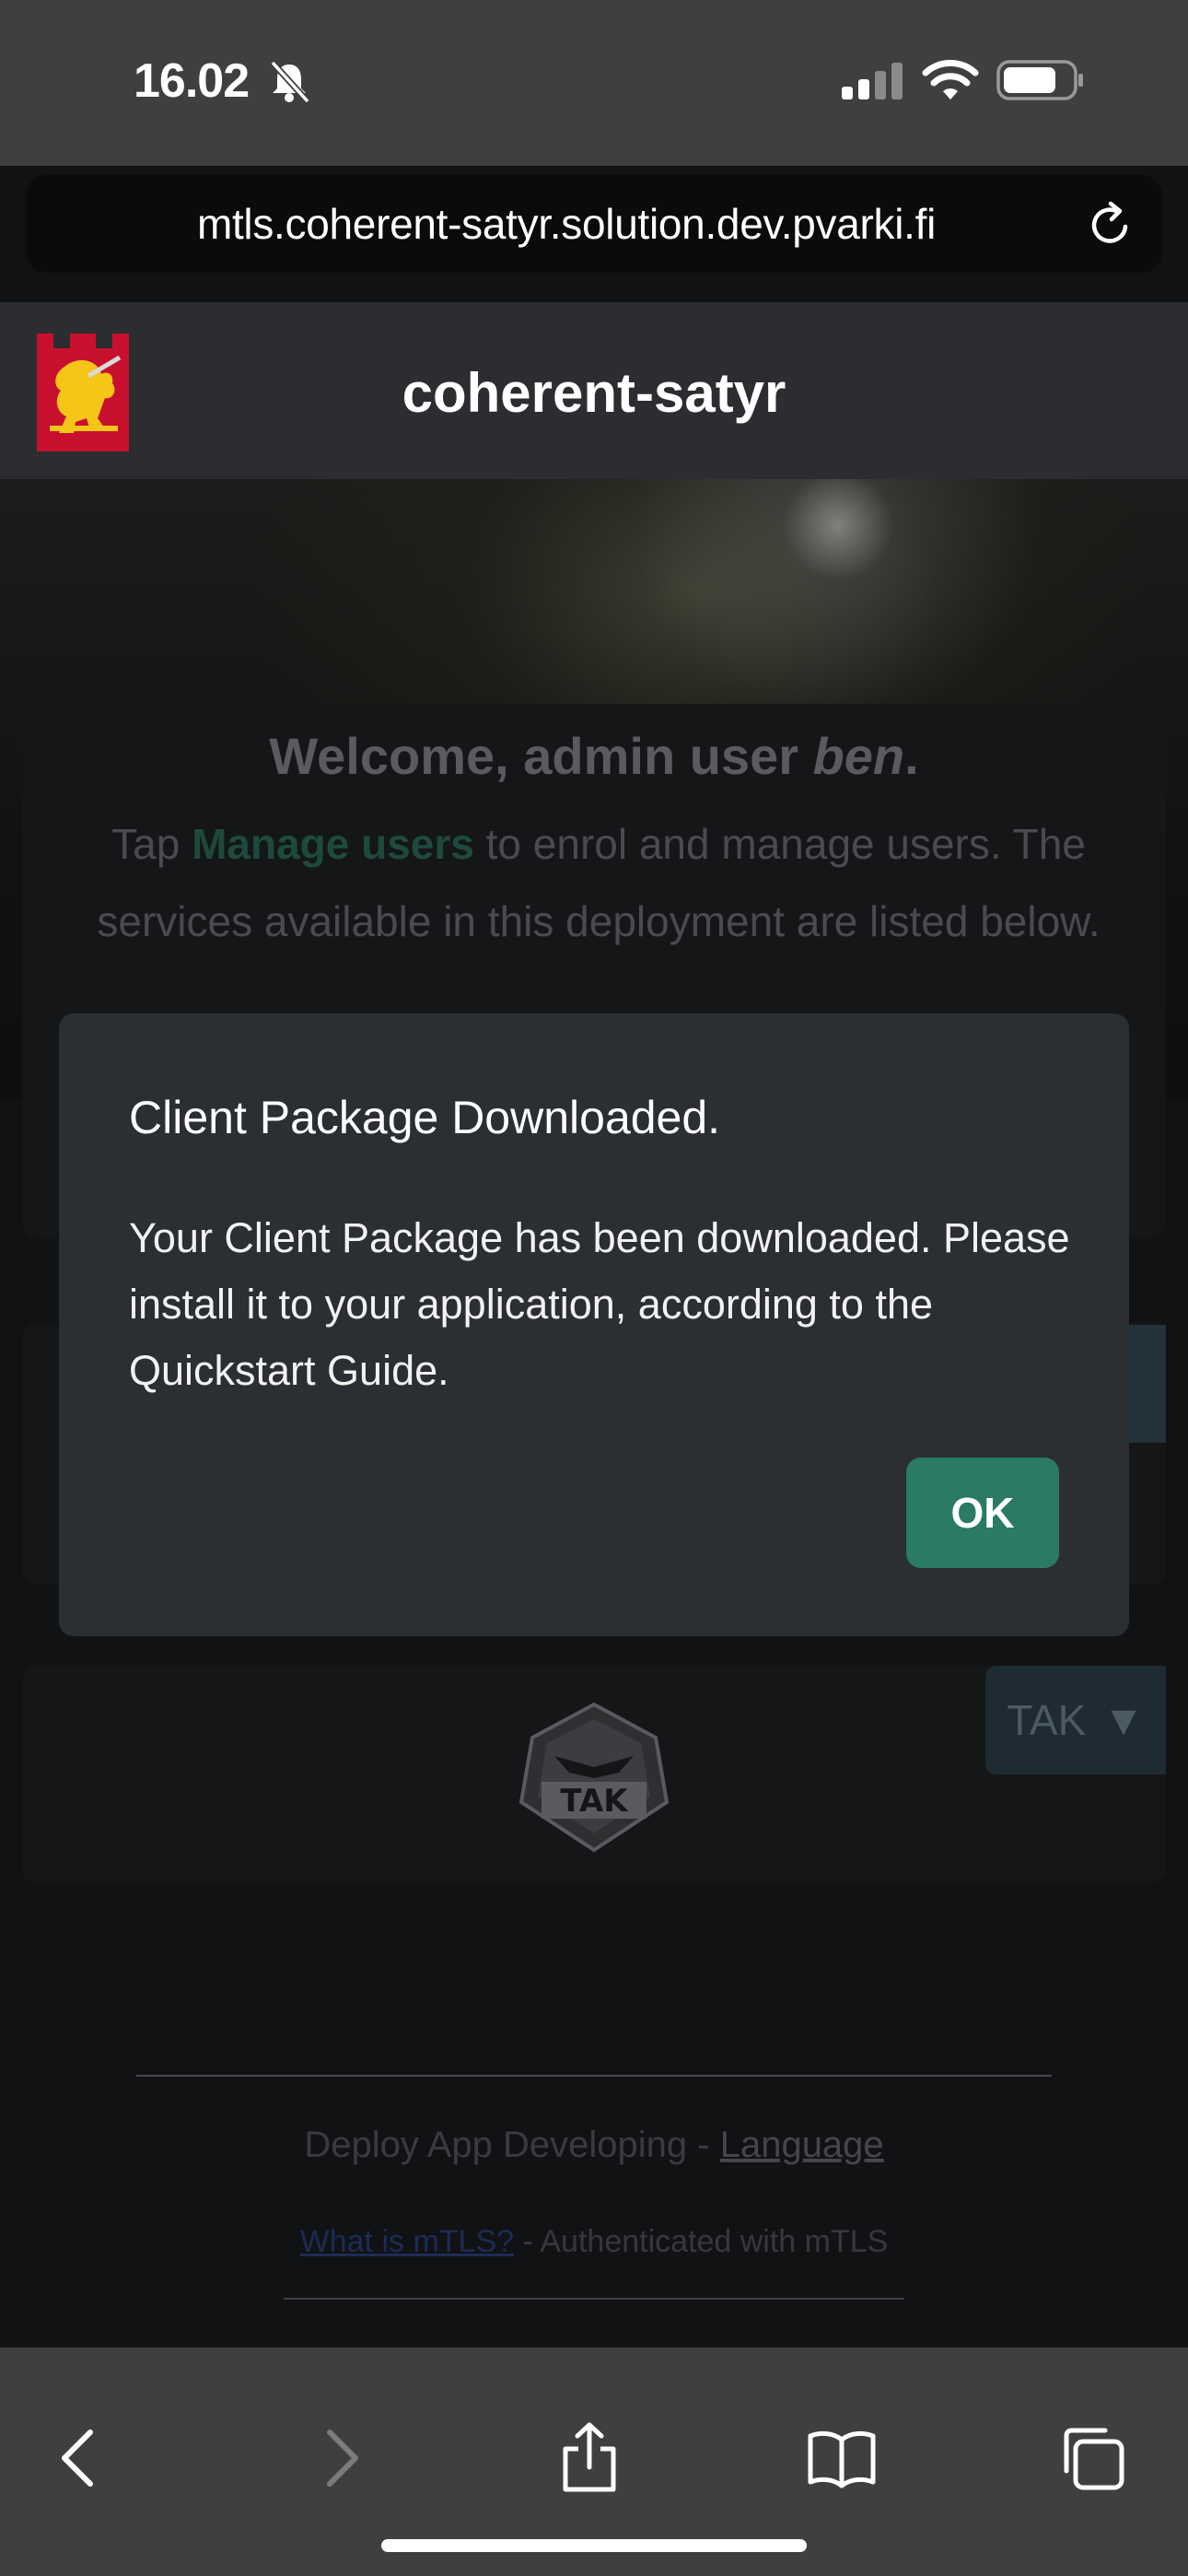 Image resolution: width=1188 pixels, height=2576 pixels. What do you see at coordinates (339, 2458) in the screenshot?
I see `forward-icon` at bounding box center [339, 2458].